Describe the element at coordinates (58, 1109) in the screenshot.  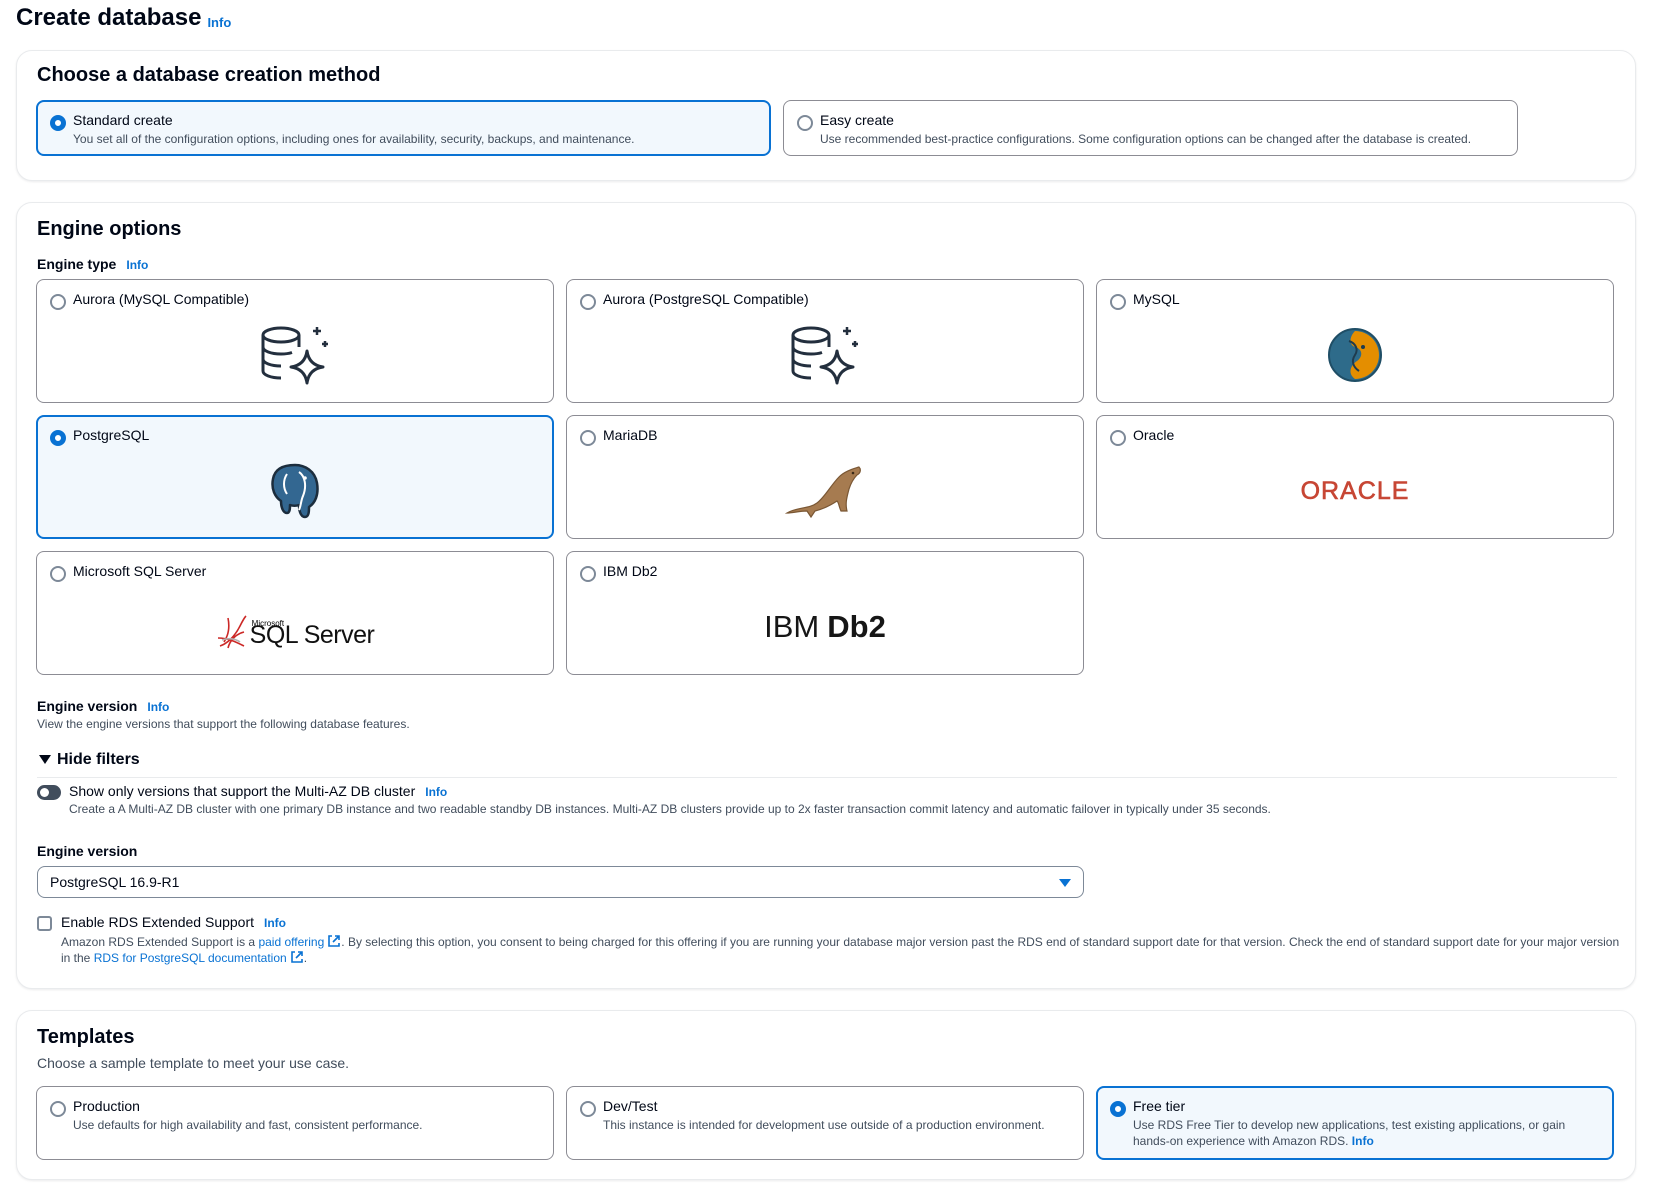
I see `production-radio` at that location.